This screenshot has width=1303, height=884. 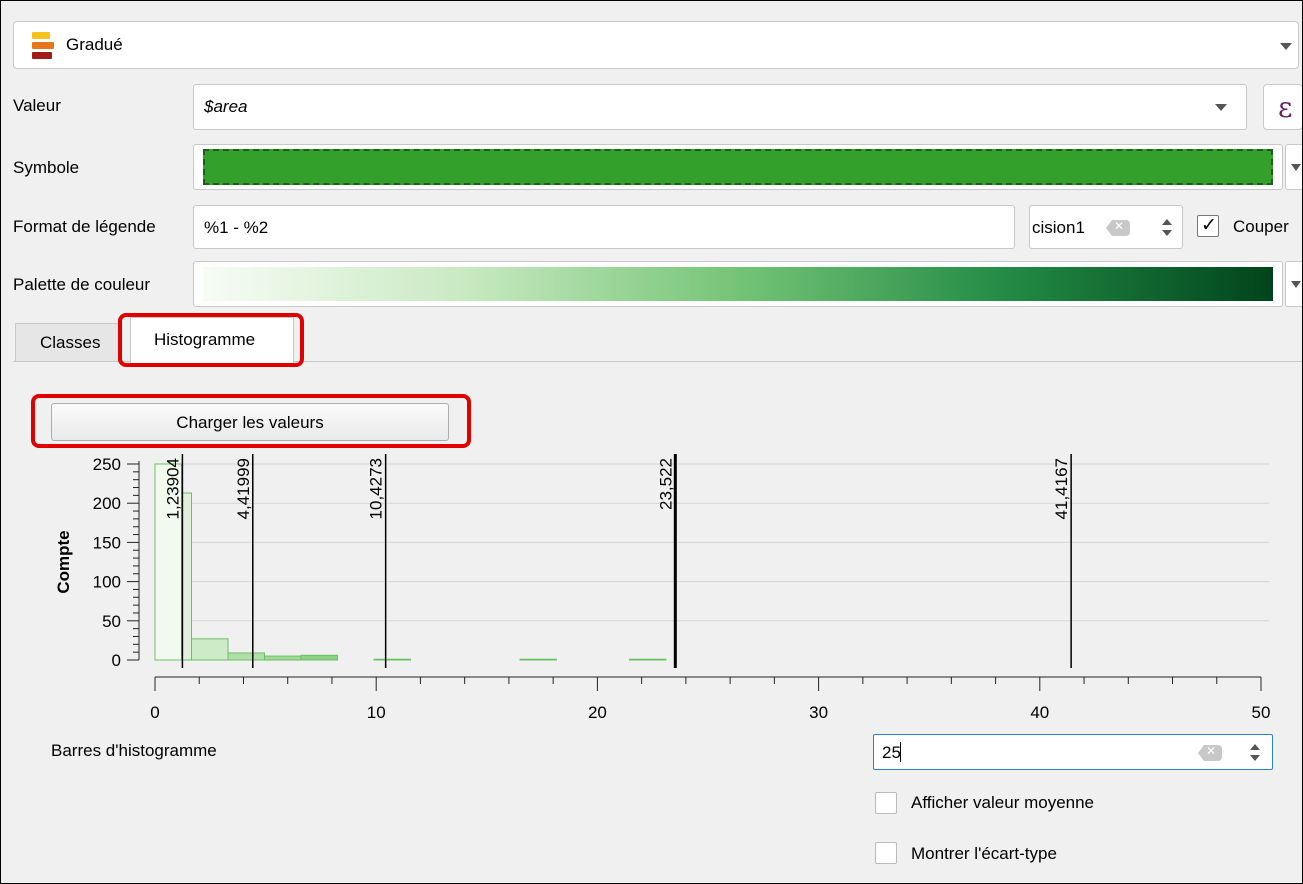 What do you see at coordinates (205, 339) in the screenshot?
I see `tab-histogram-label: Histogramme` at bounding box center [205, 339].